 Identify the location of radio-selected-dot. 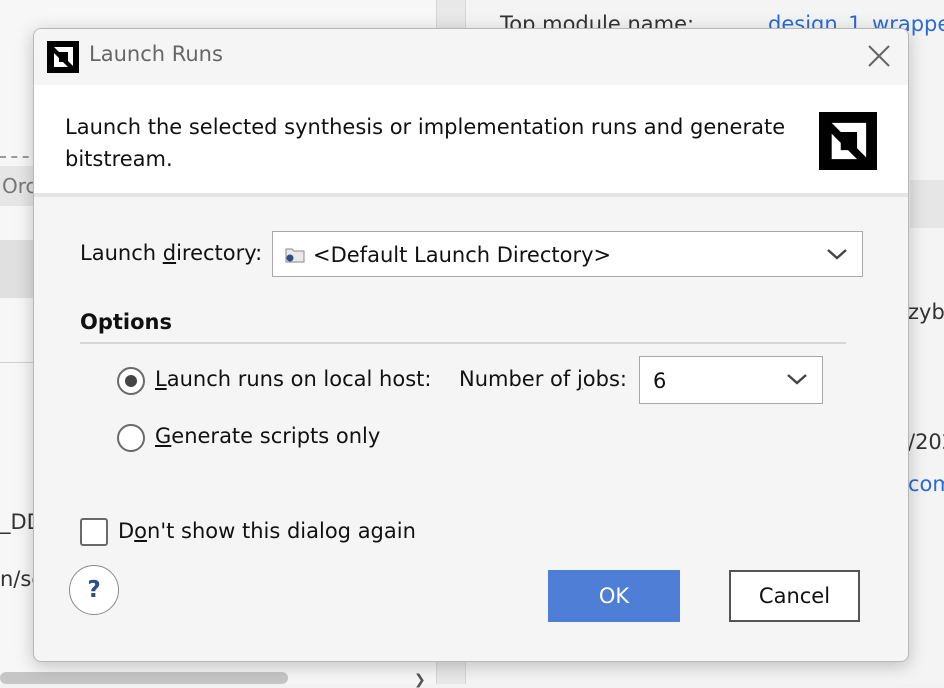
(131, 381).